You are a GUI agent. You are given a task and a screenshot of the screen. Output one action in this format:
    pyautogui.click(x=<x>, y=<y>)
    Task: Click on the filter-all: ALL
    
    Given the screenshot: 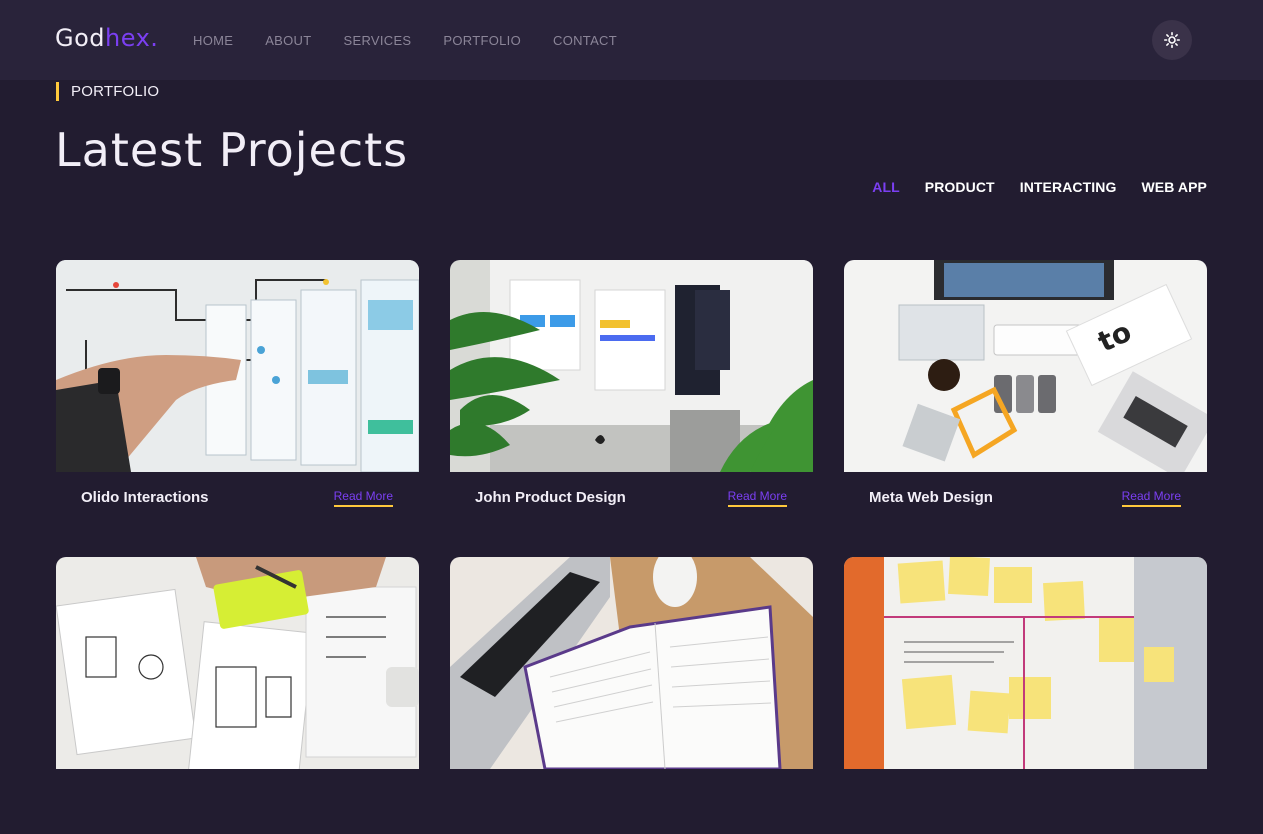 What is the action you would take?
    pyautogui.click(x=886, y=187)
    